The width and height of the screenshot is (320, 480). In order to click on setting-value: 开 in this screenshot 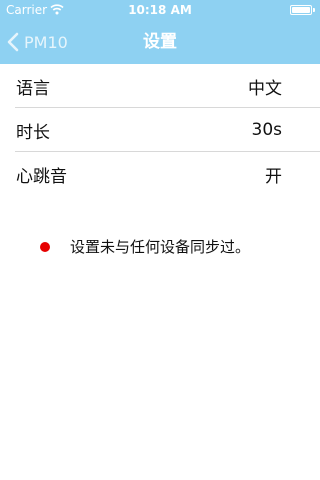, I will do `click(273, 176)`.